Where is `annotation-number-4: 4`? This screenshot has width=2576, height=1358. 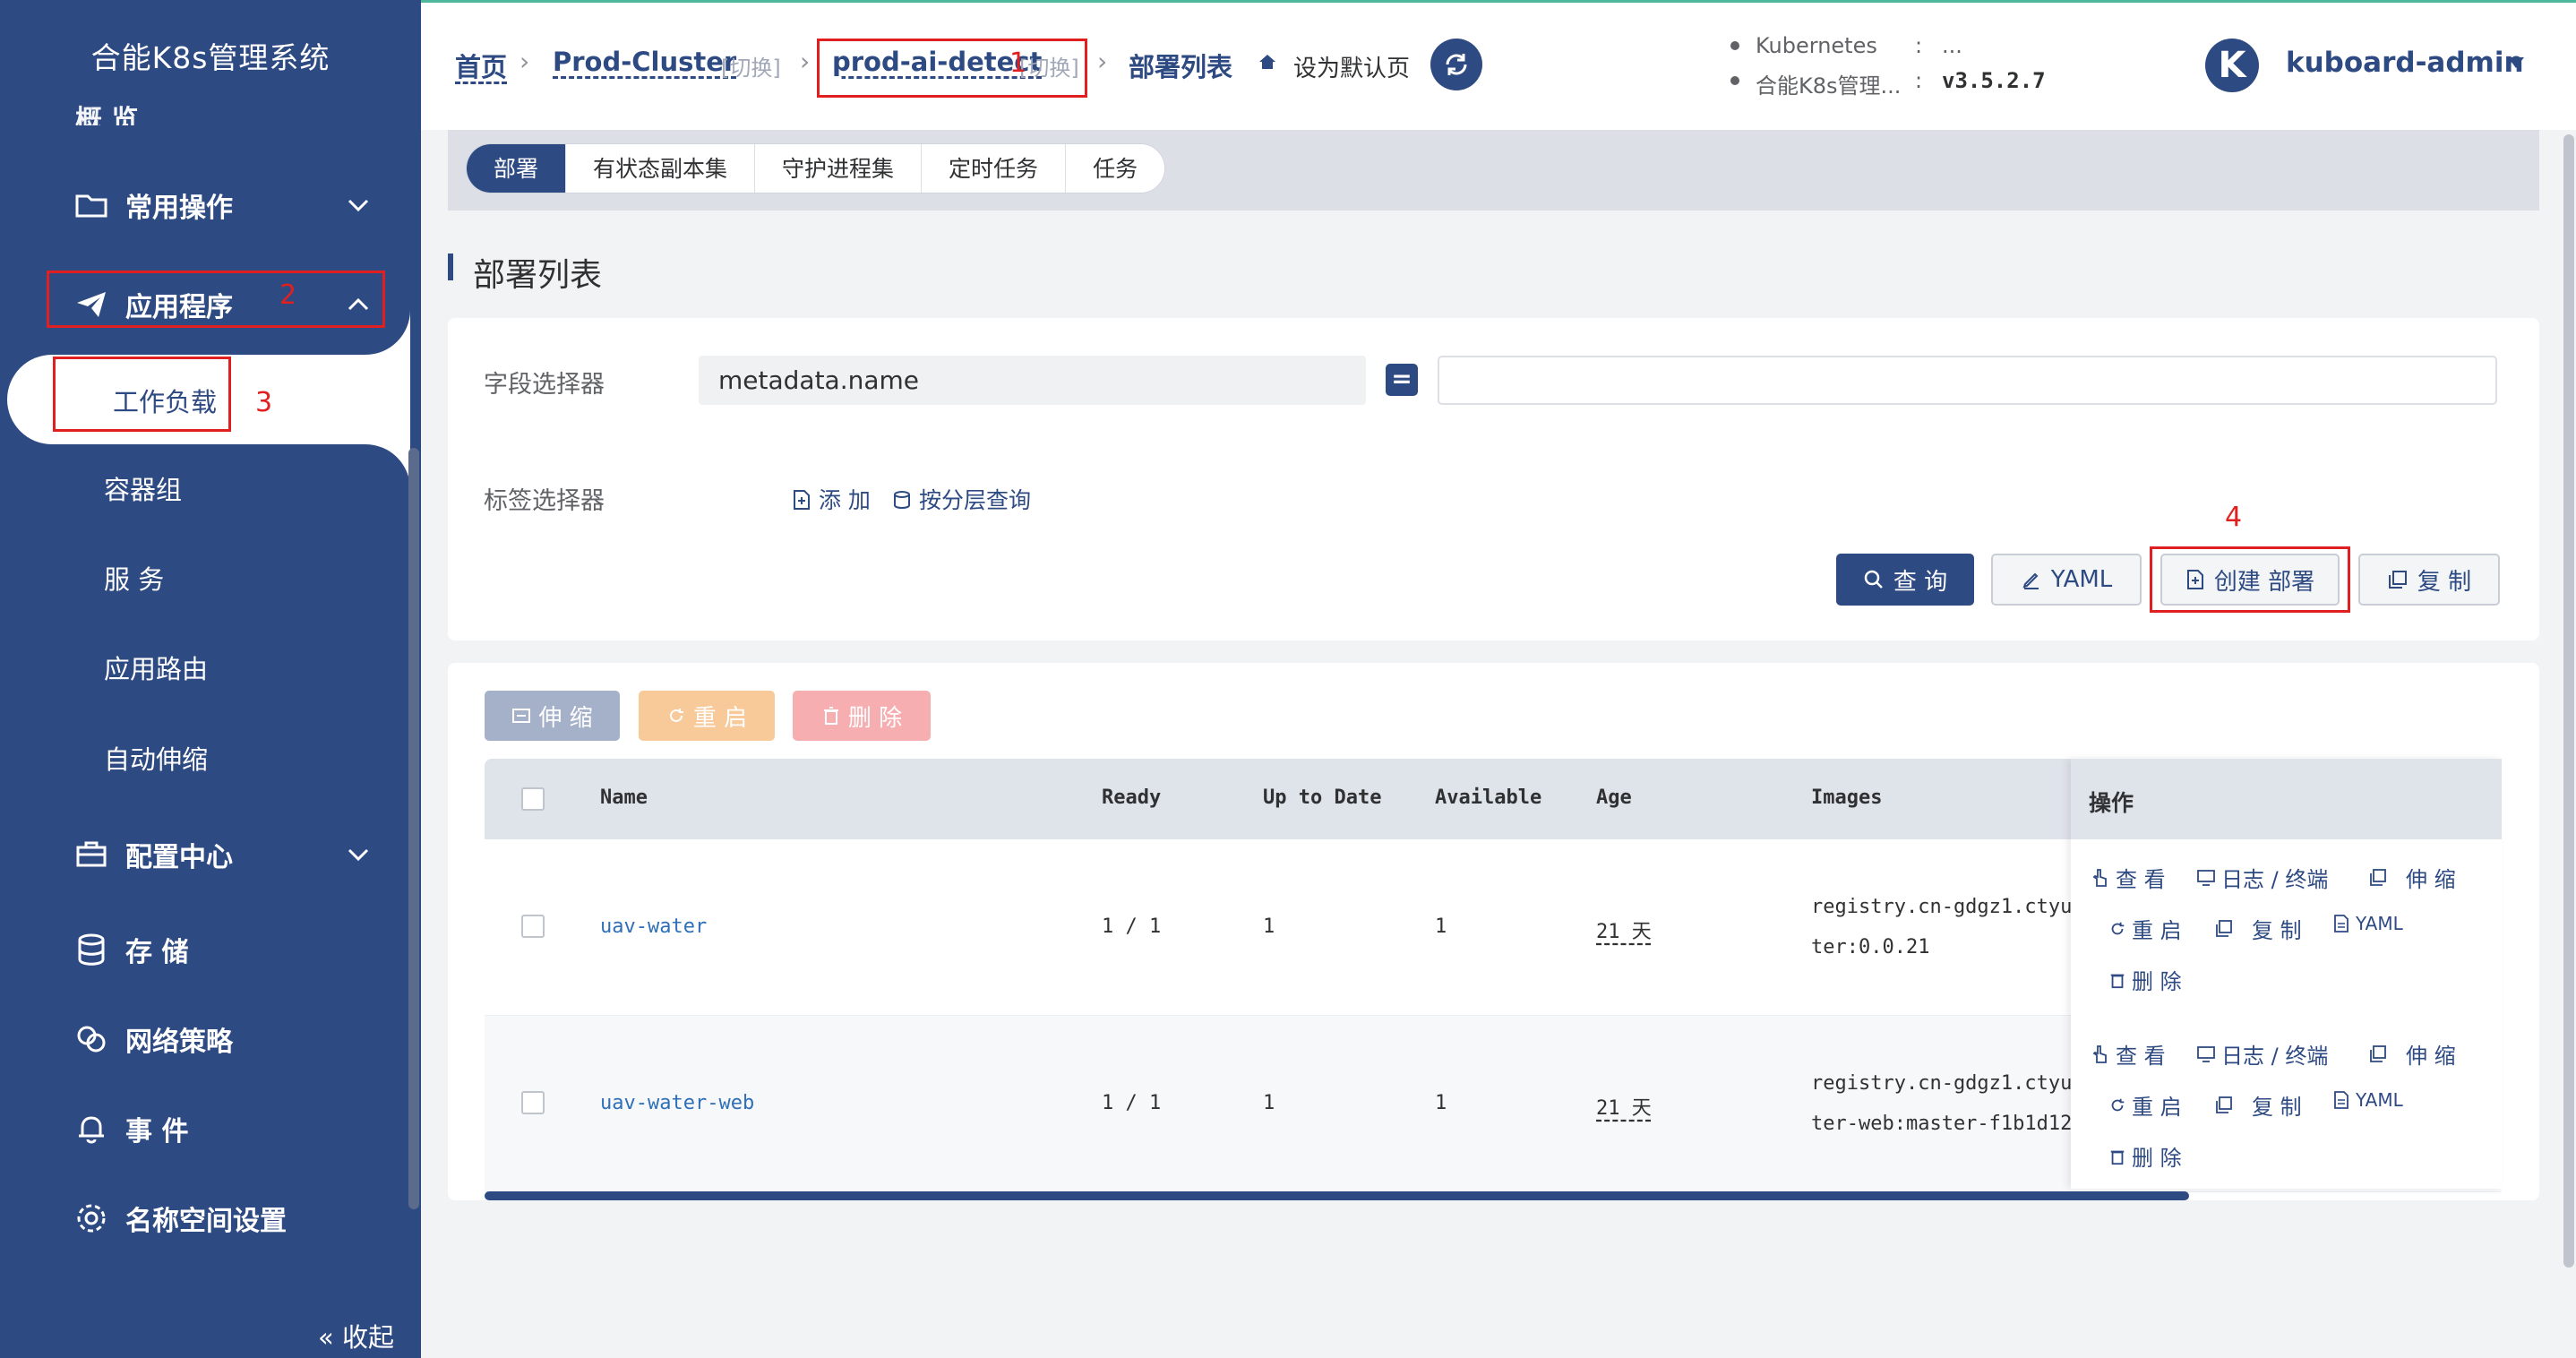
annotation-number-4: 4 is located at coordinates (2234, 518).